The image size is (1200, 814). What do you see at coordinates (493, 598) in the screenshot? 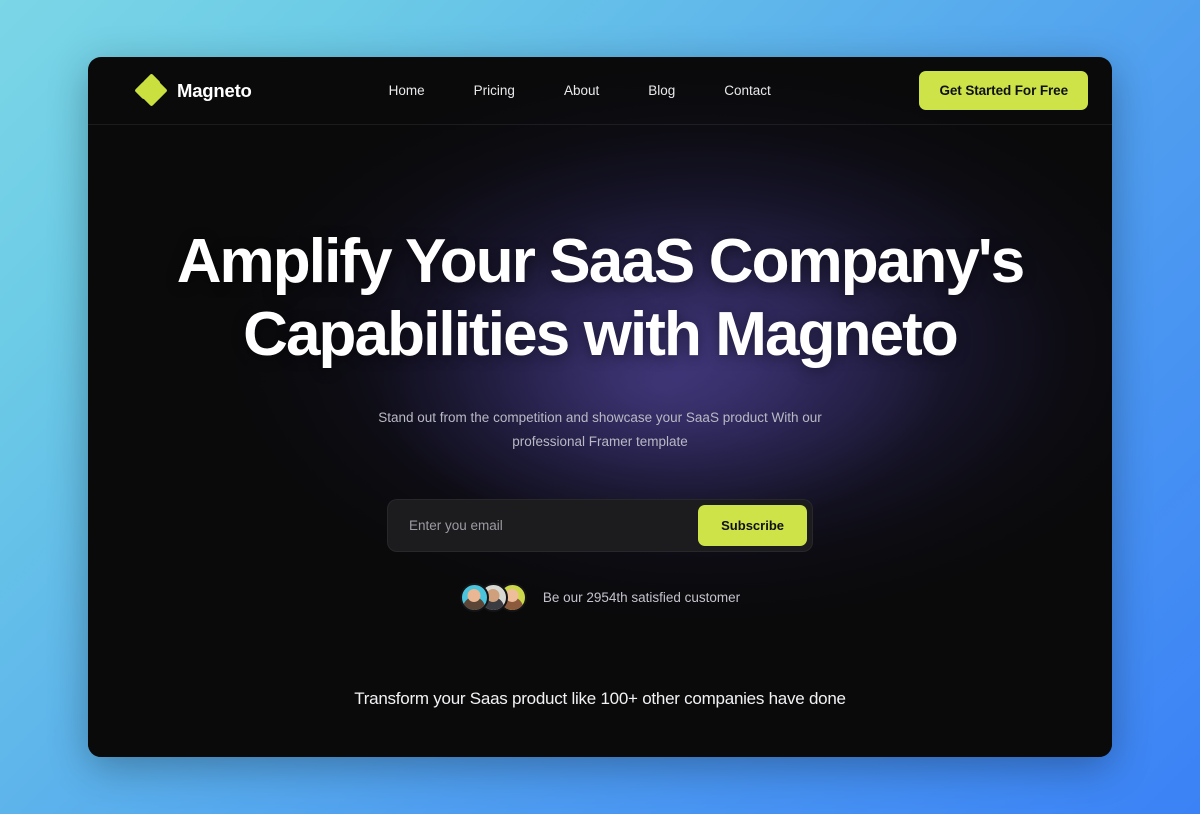
I see `avatar-group` at bounding box center [493, 598].